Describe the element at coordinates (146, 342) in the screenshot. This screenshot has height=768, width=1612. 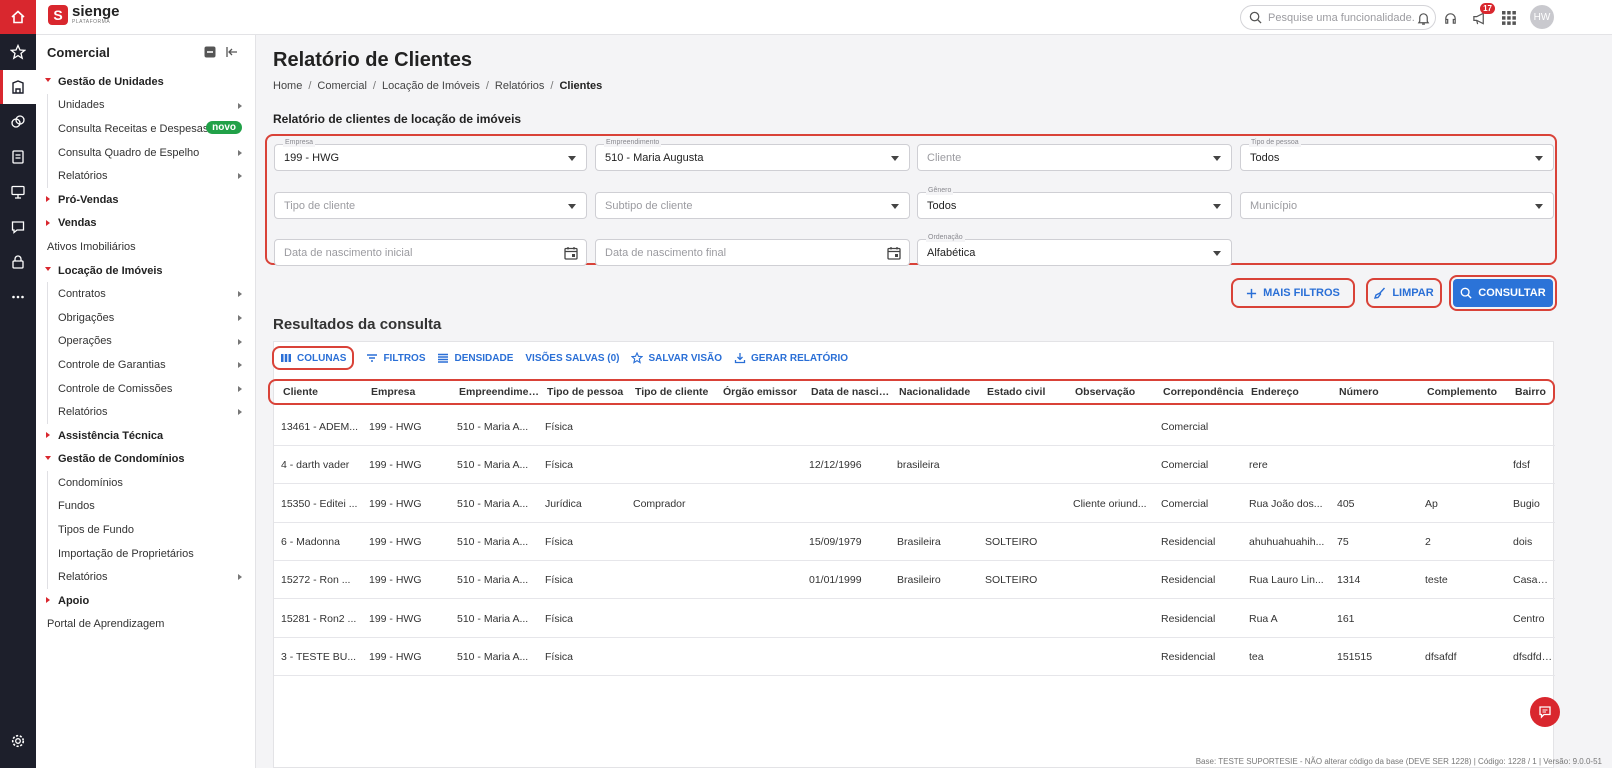
I see `sidebar-item-operacoes: Operações` at that location.